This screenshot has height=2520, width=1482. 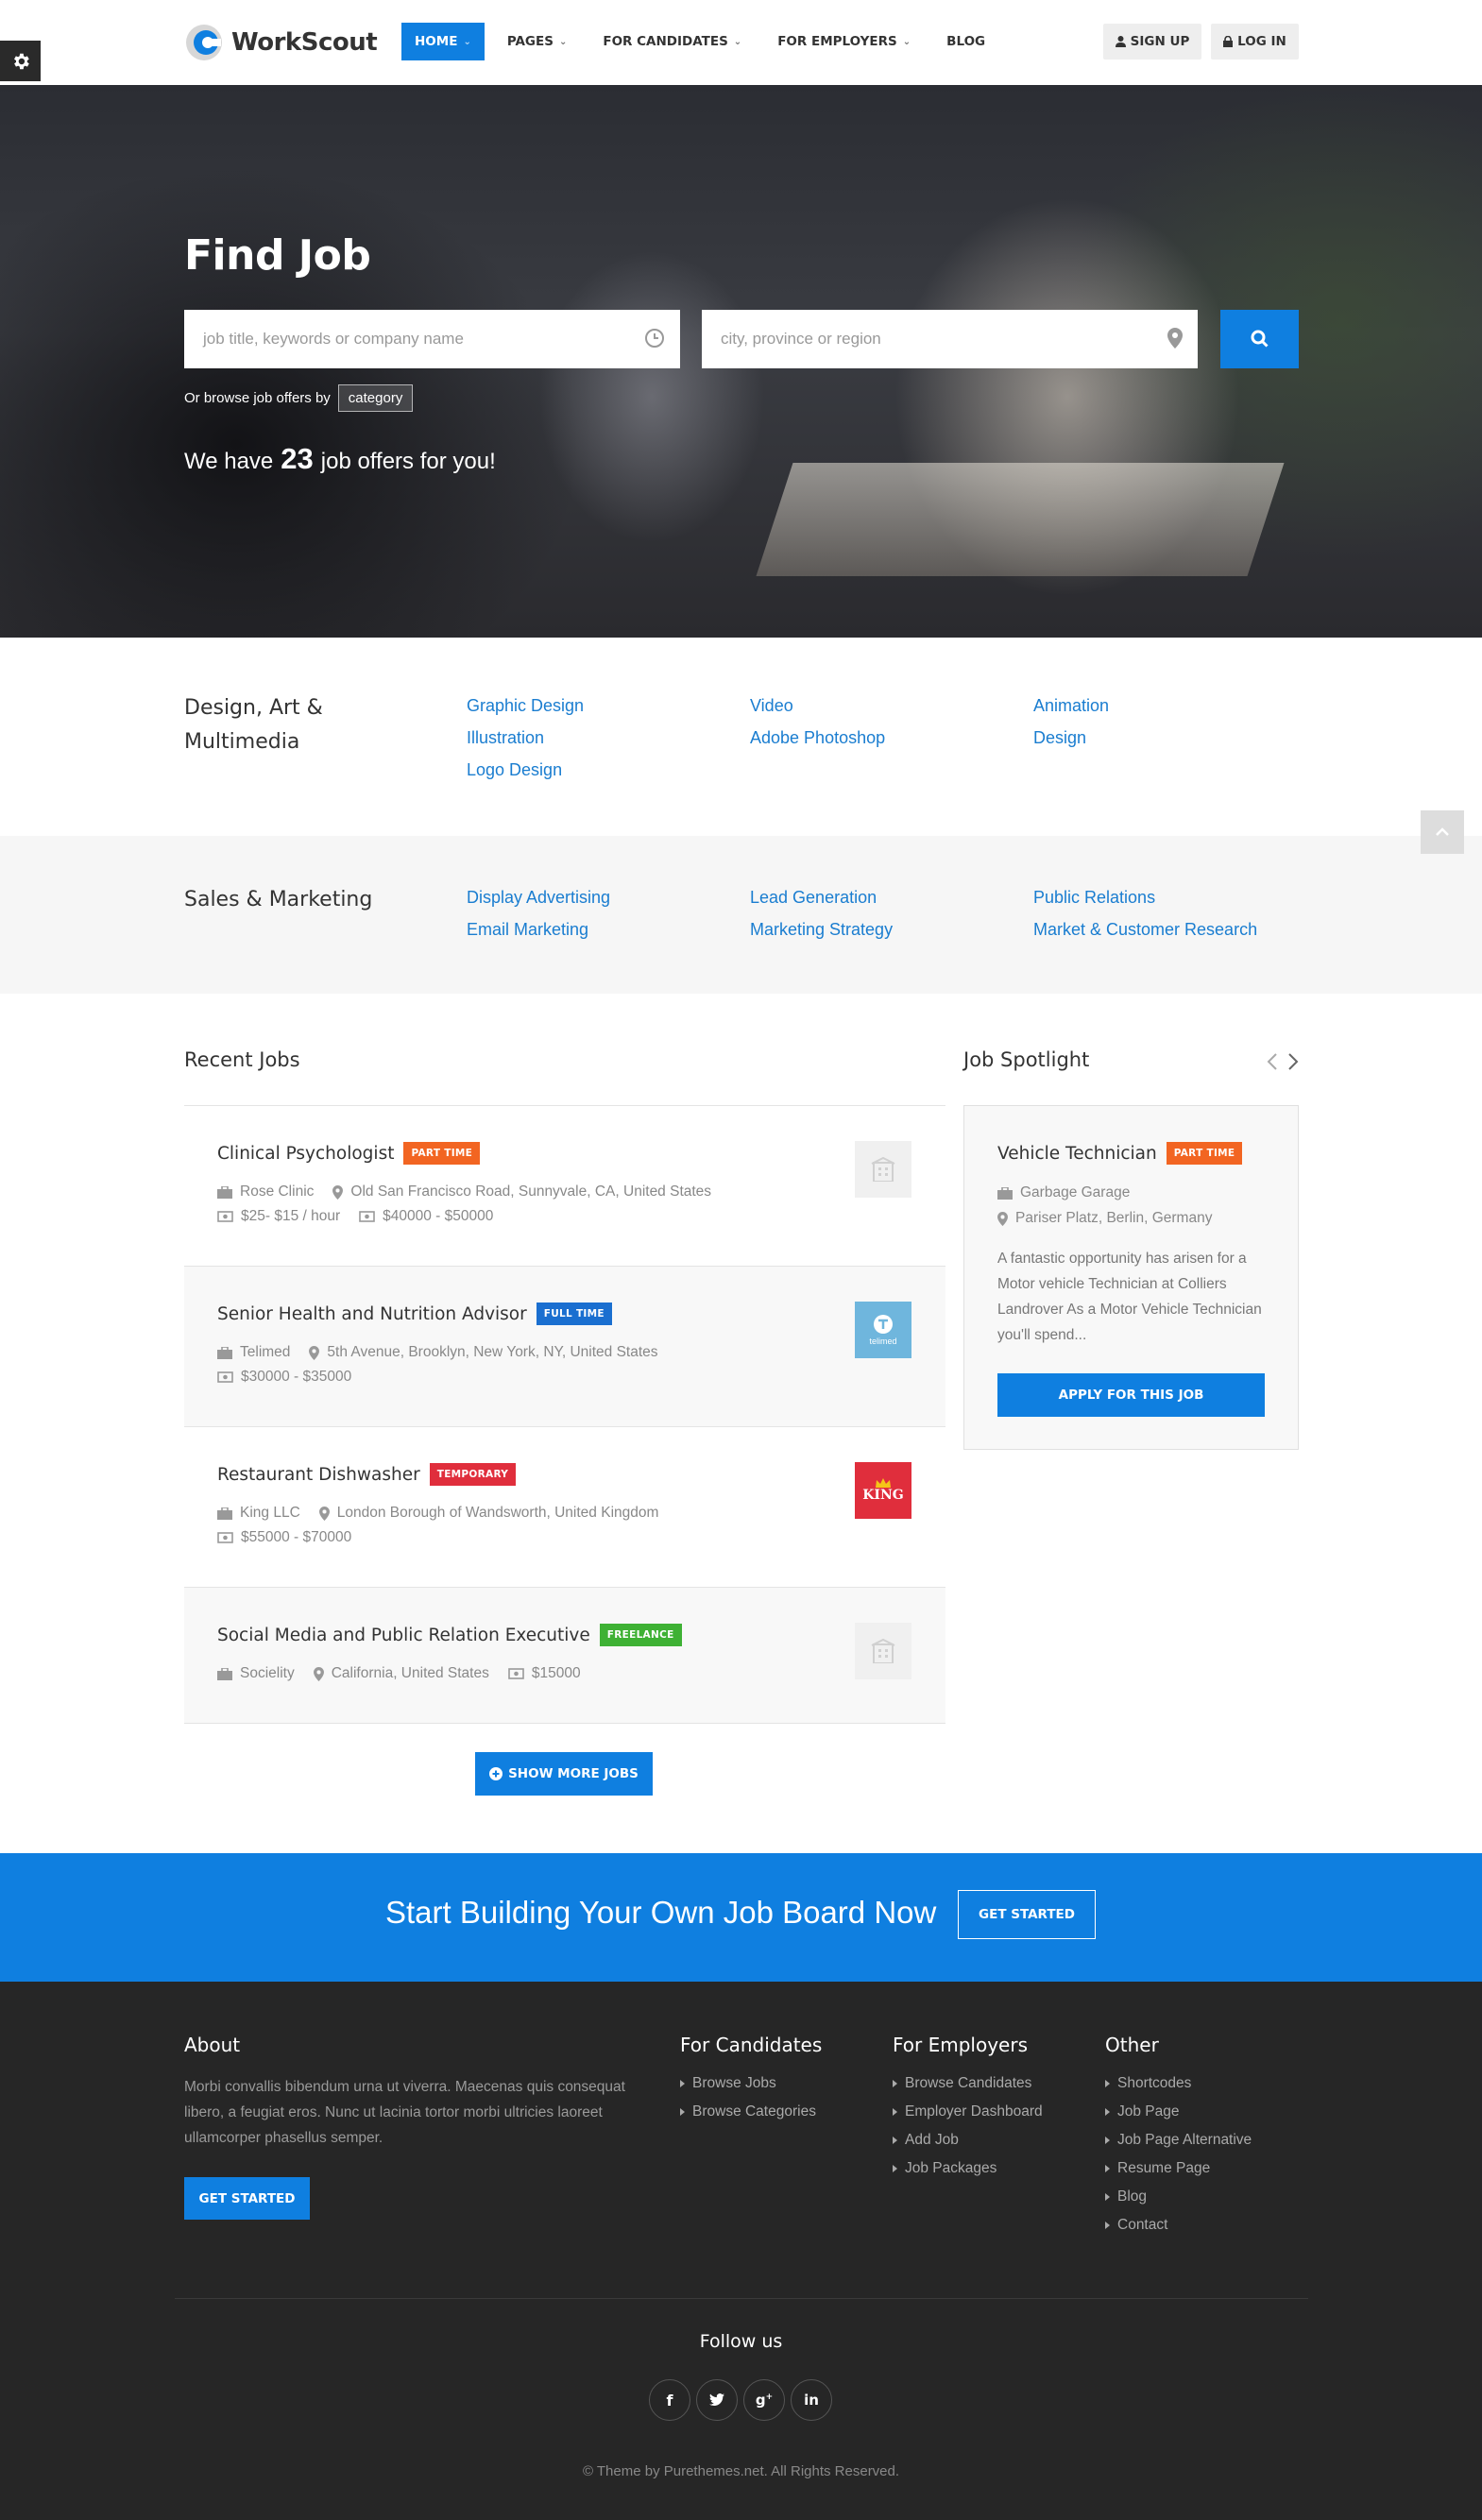 I want to click on lock-icon, so click(x=1228, y=42).